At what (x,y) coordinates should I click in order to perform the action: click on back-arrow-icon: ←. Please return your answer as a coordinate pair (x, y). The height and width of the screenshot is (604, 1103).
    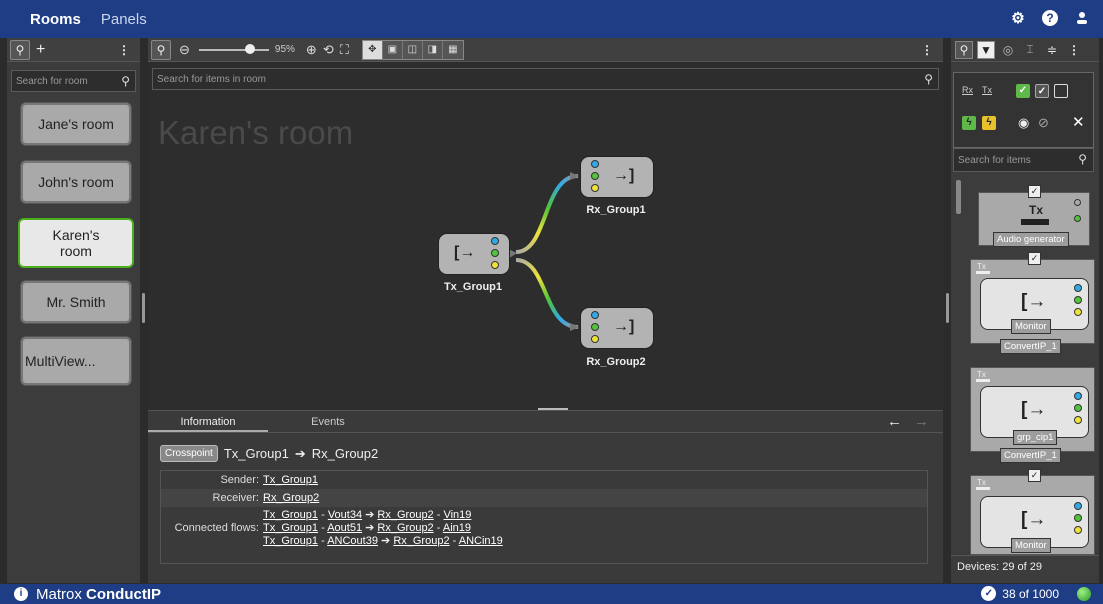
    Looking at the image, I should click on (894, 421).